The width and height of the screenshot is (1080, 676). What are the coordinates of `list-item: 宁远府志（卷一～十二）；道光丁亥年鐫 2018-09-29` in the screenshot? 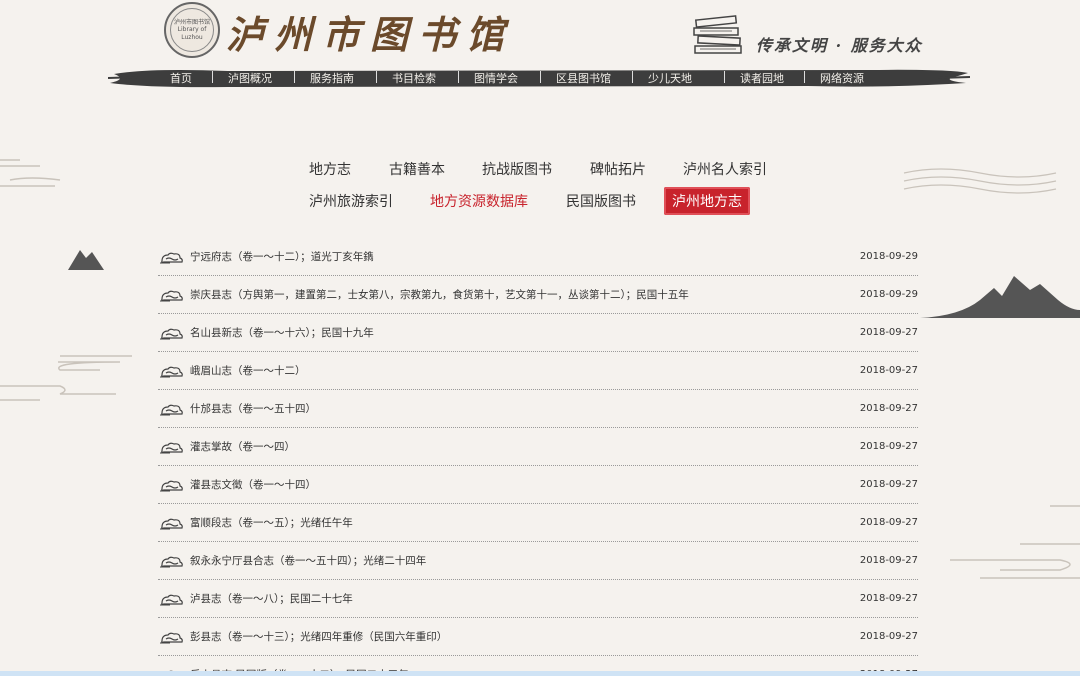 It's located at (538, 257).